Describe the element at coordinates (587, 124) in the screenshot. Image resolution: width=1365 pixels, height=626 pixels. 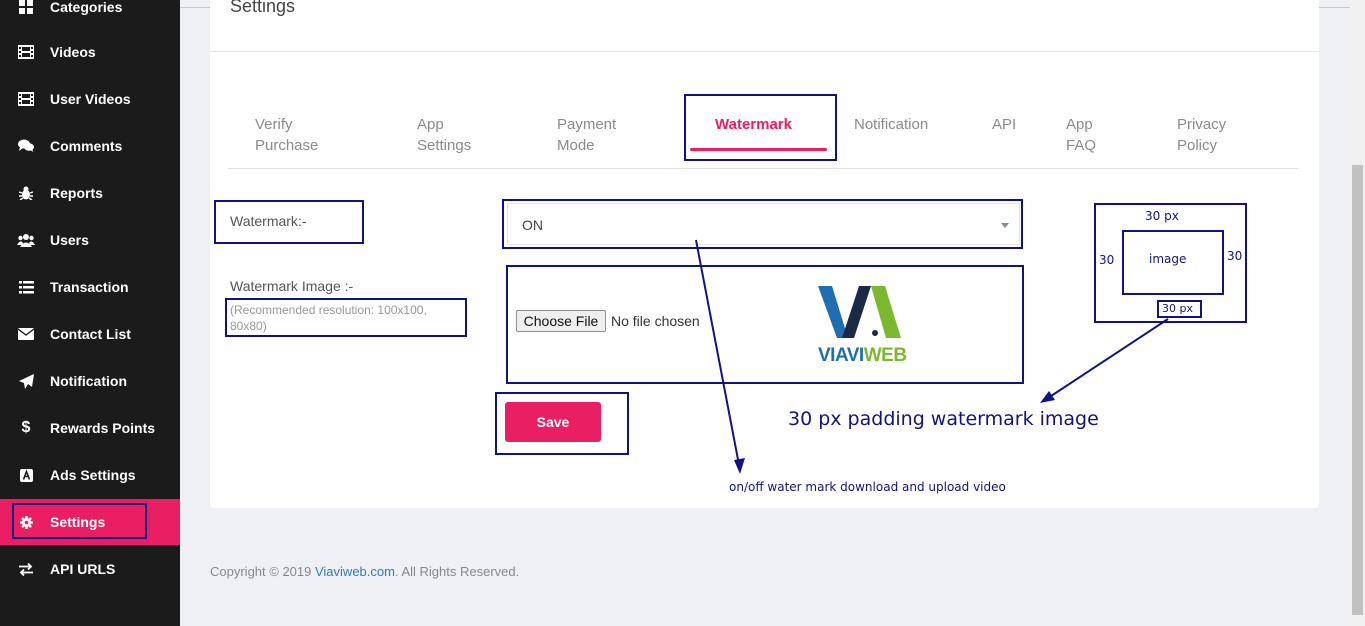
I see `tab-label-line1: Payment` at that location.